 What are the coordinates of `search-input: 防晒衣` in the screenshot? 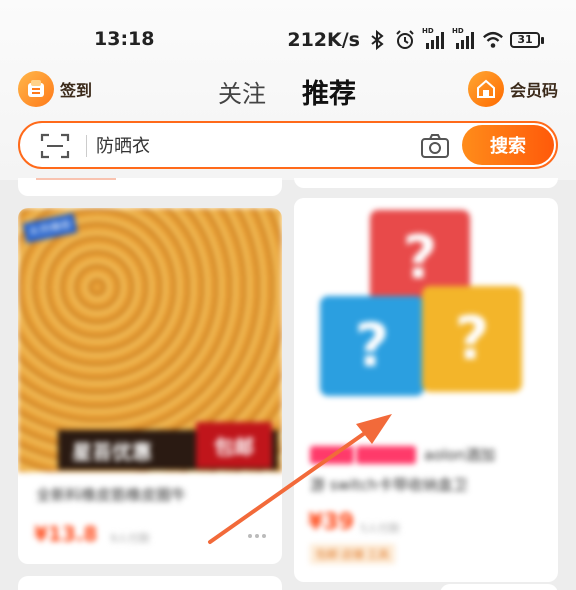 It's located at (123, 145).